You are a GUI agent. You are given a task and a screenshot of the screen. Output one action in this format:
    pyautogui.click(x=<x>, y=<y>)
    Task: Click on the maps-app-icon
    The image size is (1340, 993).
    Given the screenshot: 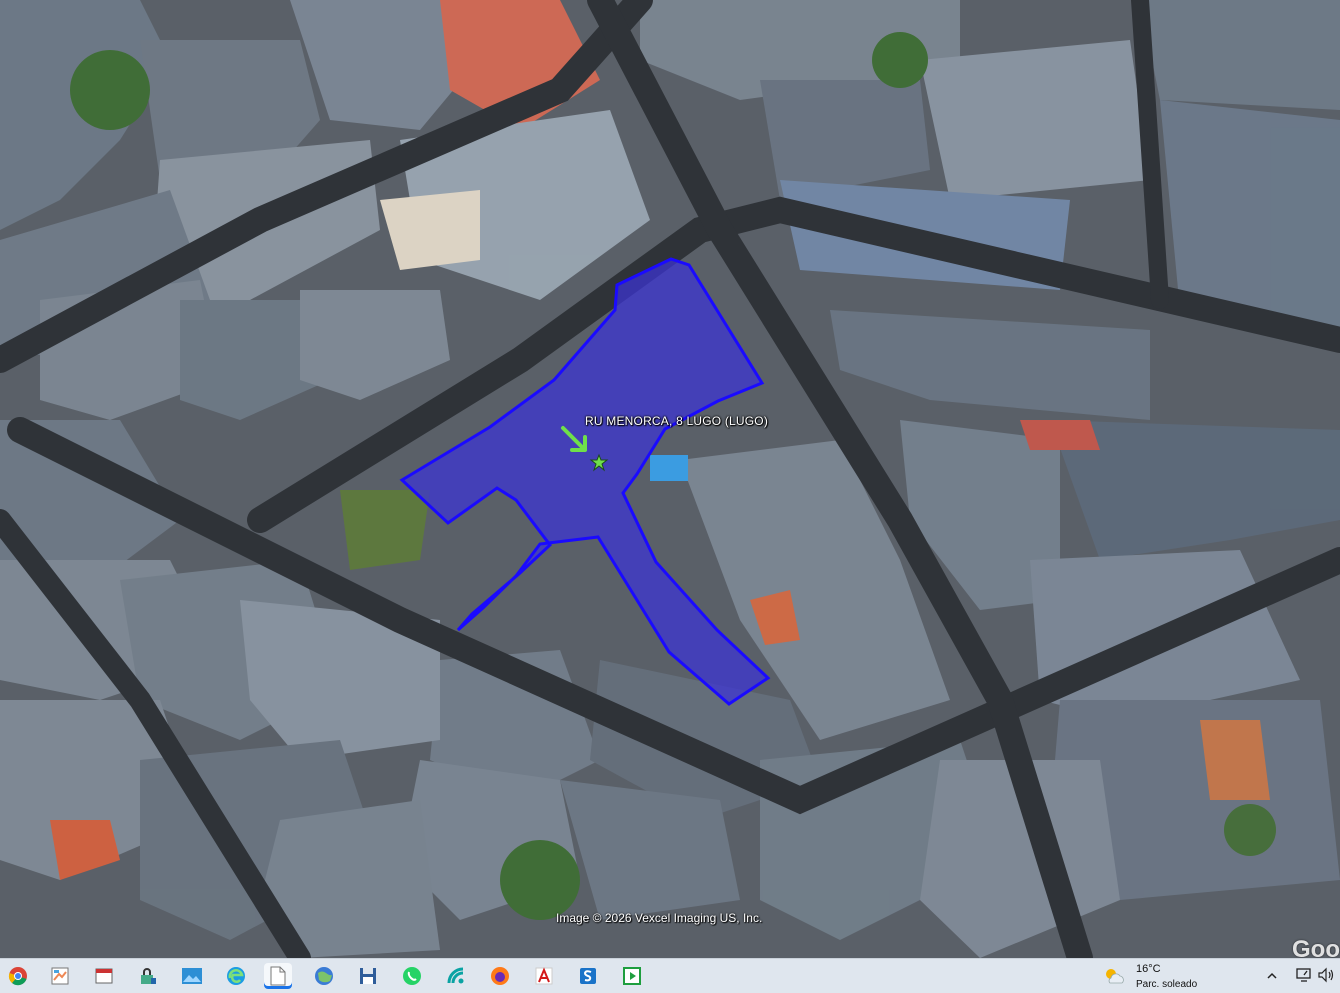 What is the action you would take?
    pyautogui.click(x=60, y=976)
    